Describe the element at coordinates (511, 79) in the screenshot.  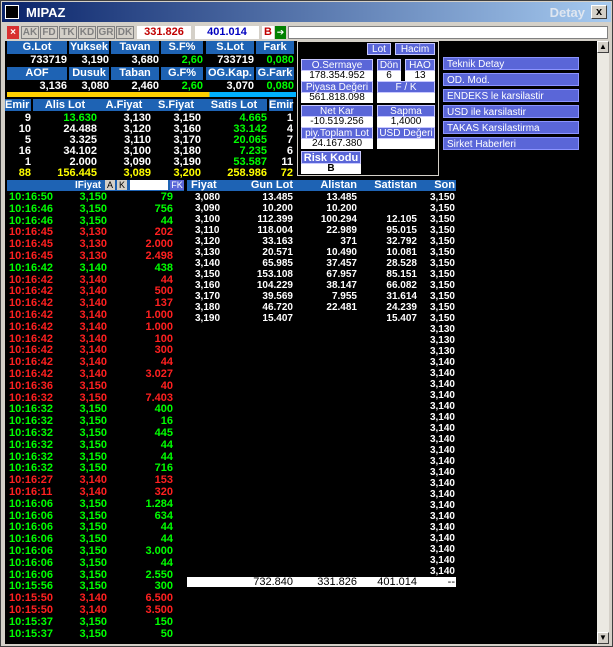
I see `menu-item-1: OD. Mod.` at that location.